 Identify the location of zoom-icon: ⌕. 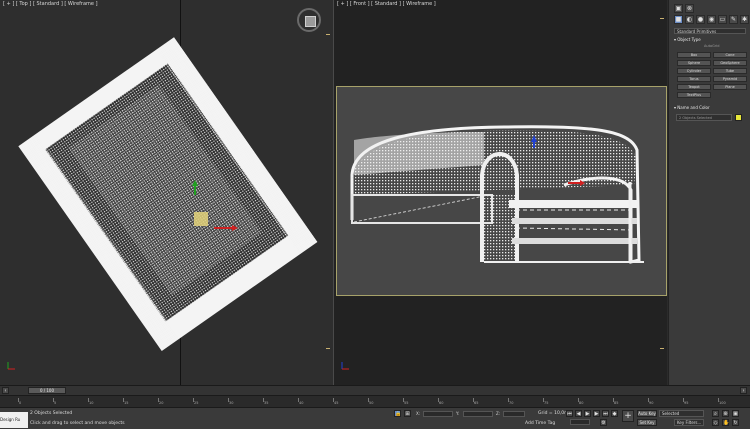
(715, 413).